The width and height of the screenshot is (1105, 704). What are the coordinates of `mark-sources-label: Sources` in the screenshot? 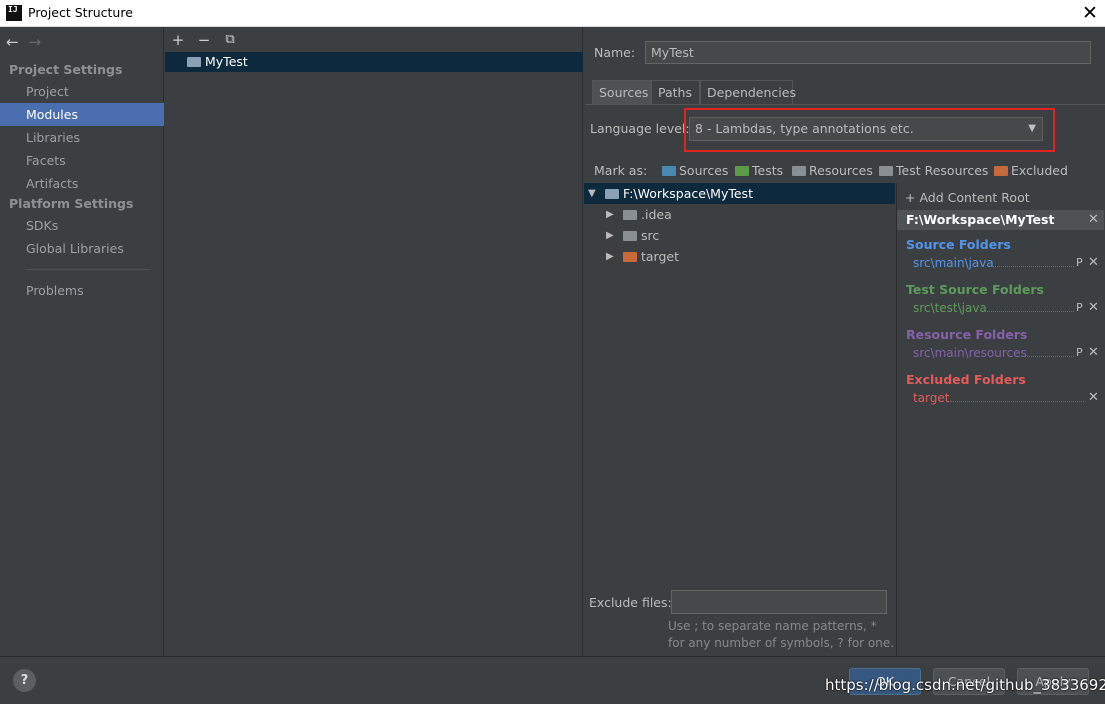 It's located at (704, 170).